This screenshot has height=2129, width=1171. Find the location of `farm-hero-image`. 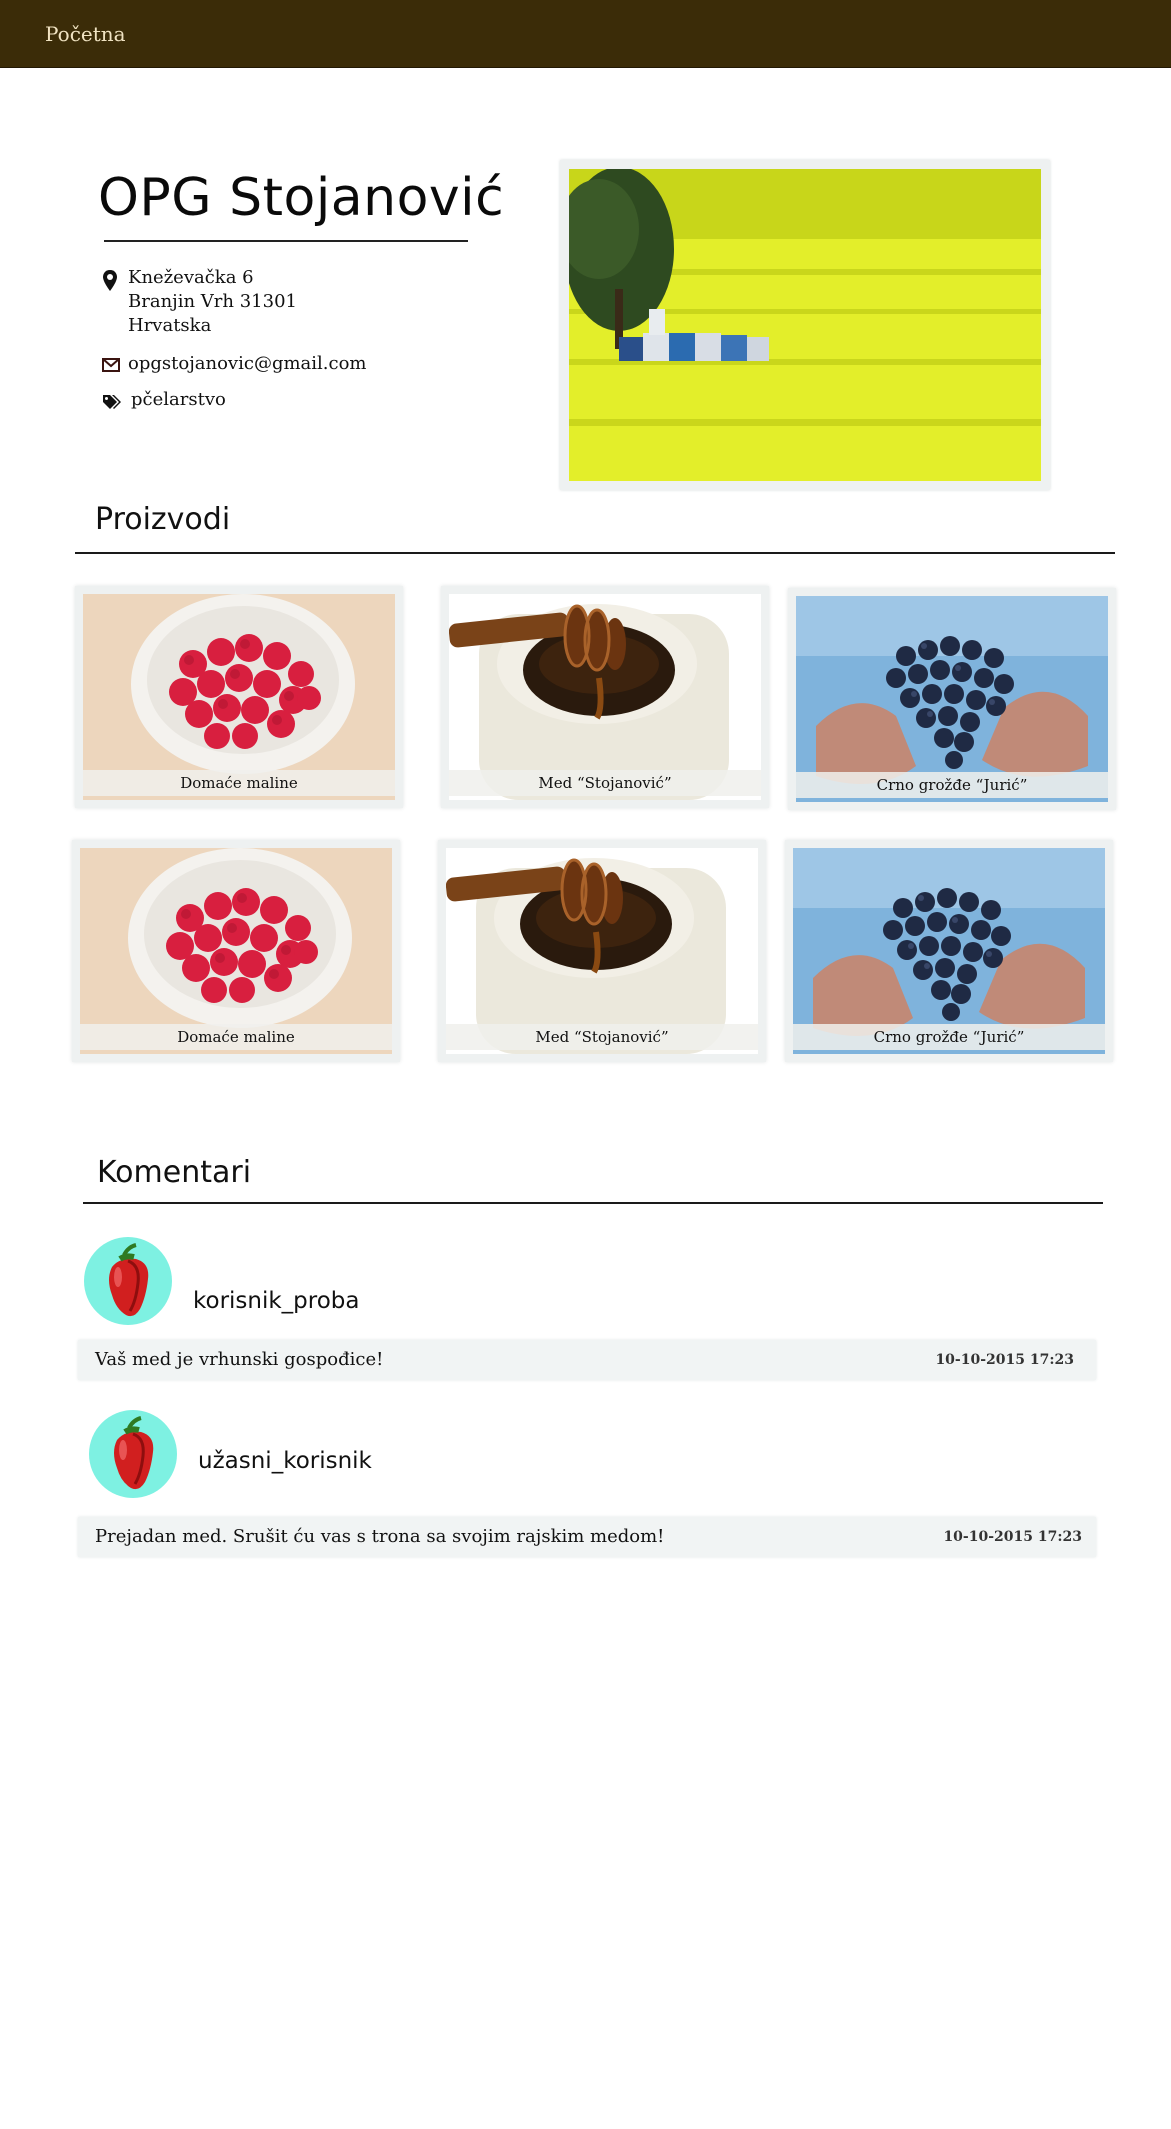

farm-hero-image is located at coordinates (805, 325).